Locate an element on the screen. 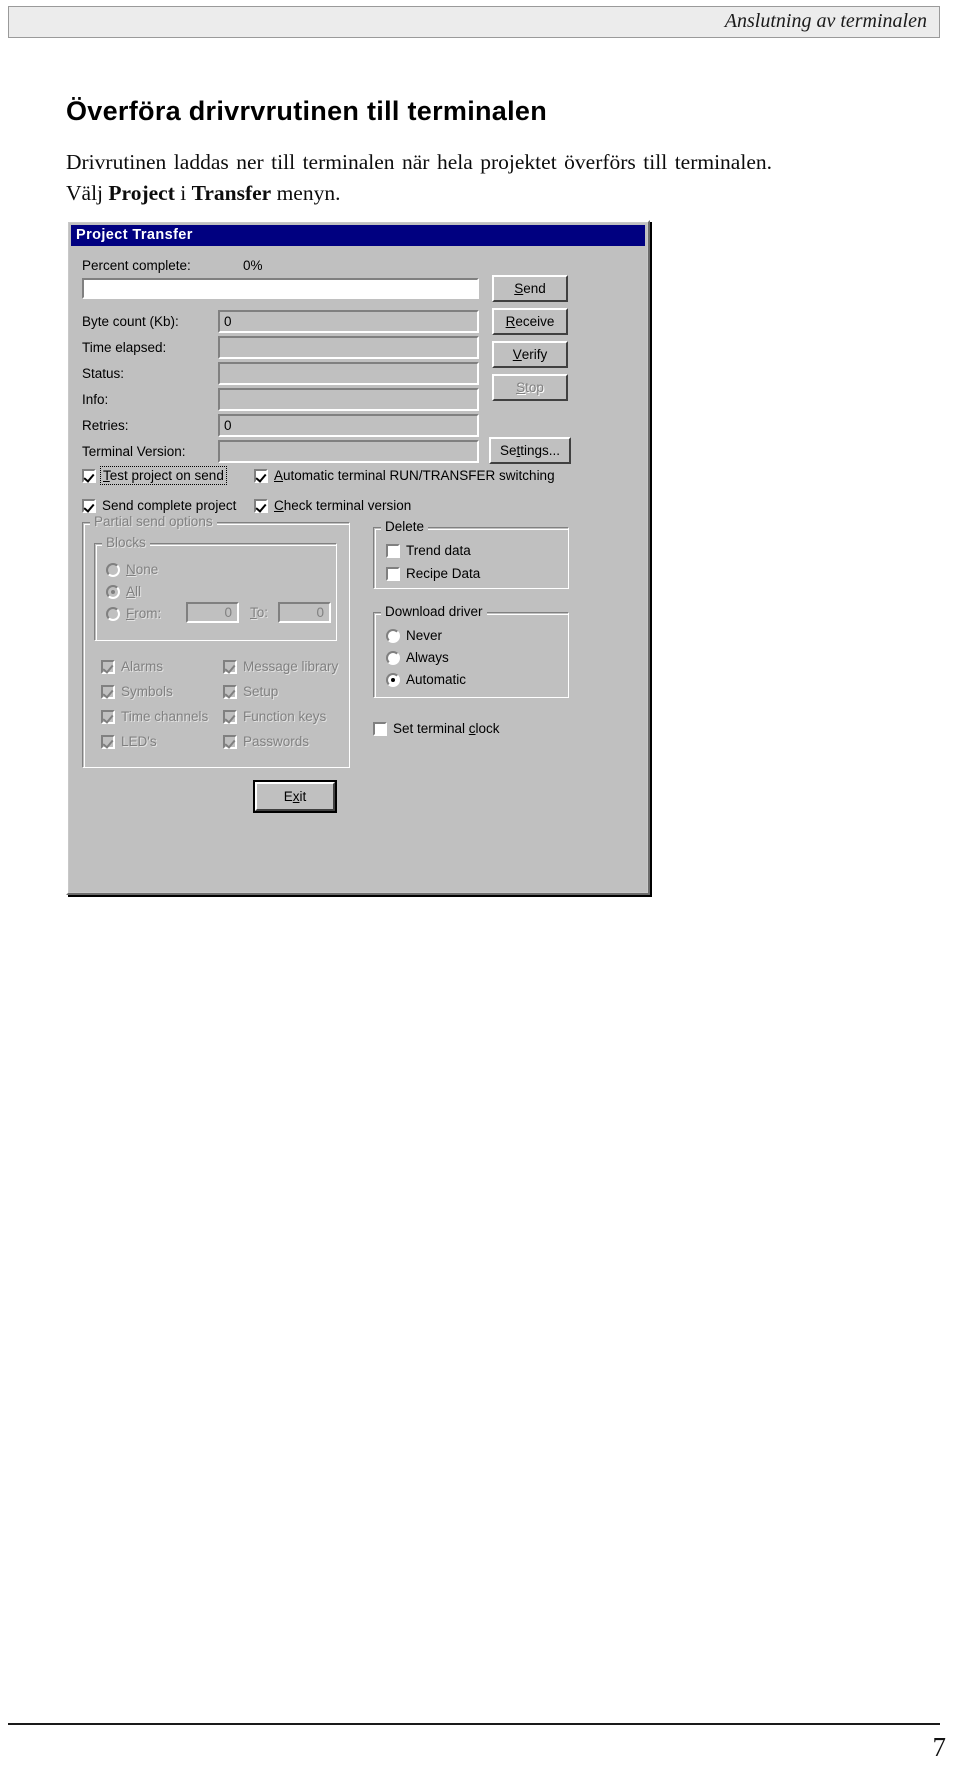  checkbox-leds-box is located at coordinates (108, 742).